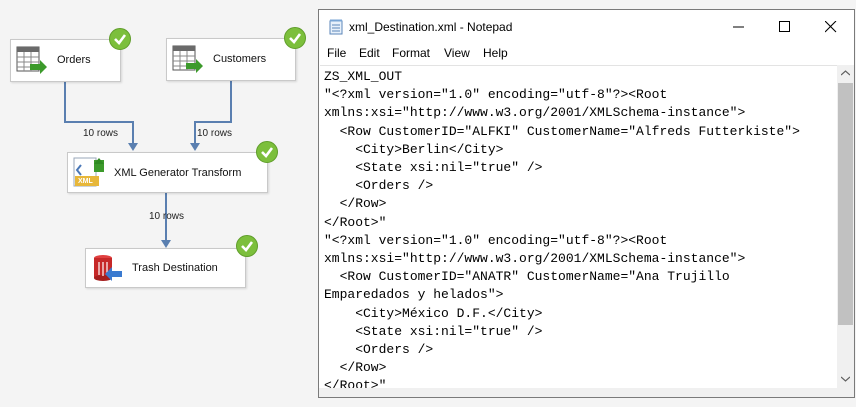 Image resolution: width=856 pixels, height=407 pixels. What do you see at coordinates (336, 53) in the screenshot?
I see `menu-file: File` at bounding box center [336, 53].